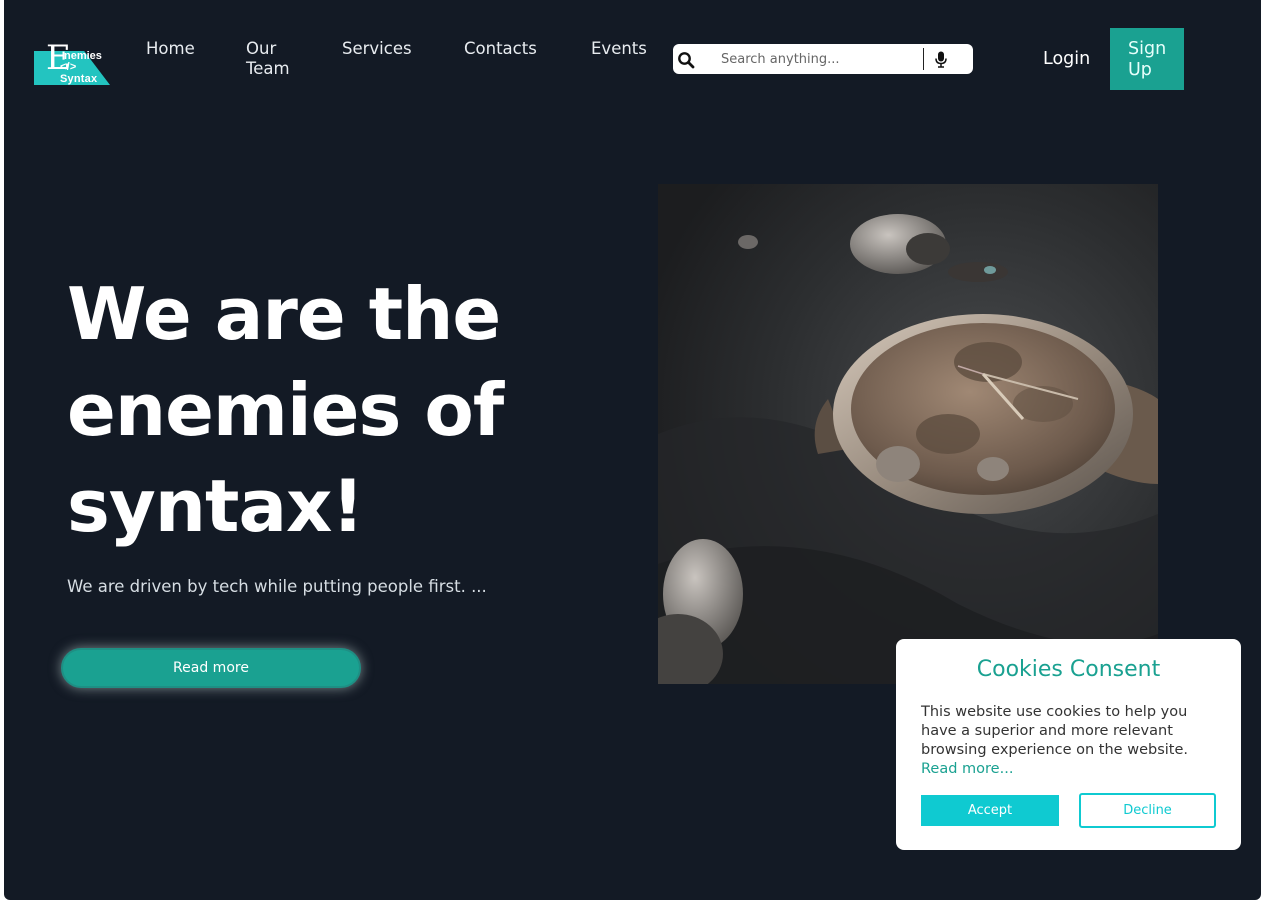 Image resolution: width=1262 pixels, height=902 pixels. I want to click on brand-logo: E nemies </> Syntax, so click(74, 63).